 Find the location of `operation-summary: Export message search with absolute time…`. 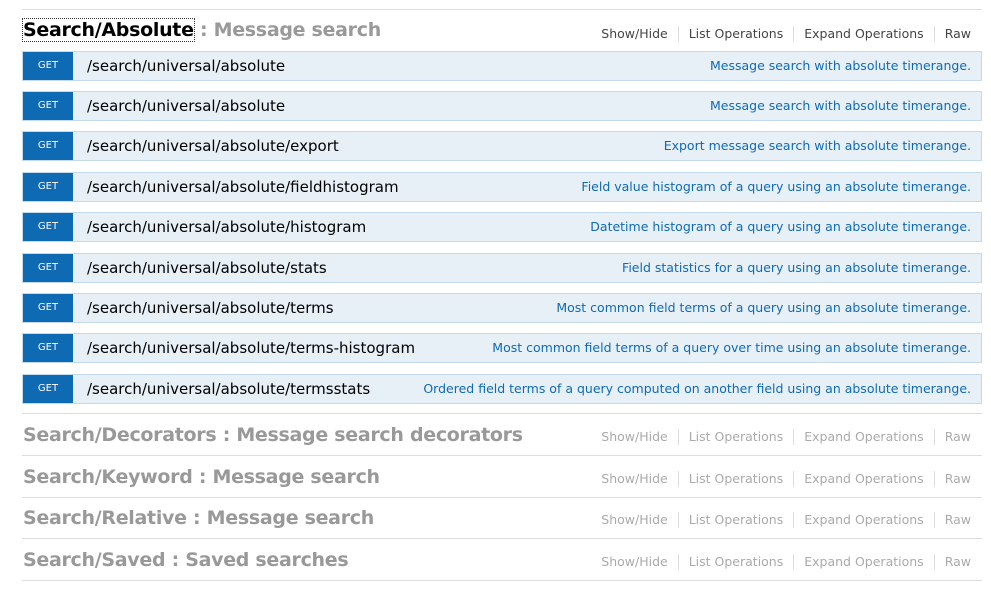

operation-summary: Export message search with absolute time… is located at coordinates (817, 146).